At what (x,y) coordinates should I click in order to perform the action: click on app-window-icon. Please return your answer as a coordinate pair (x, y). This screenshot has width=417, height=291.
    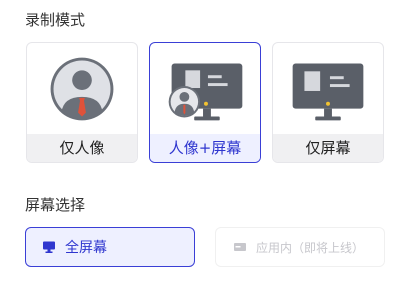
    Looking at the image, I should click on (240, 247).